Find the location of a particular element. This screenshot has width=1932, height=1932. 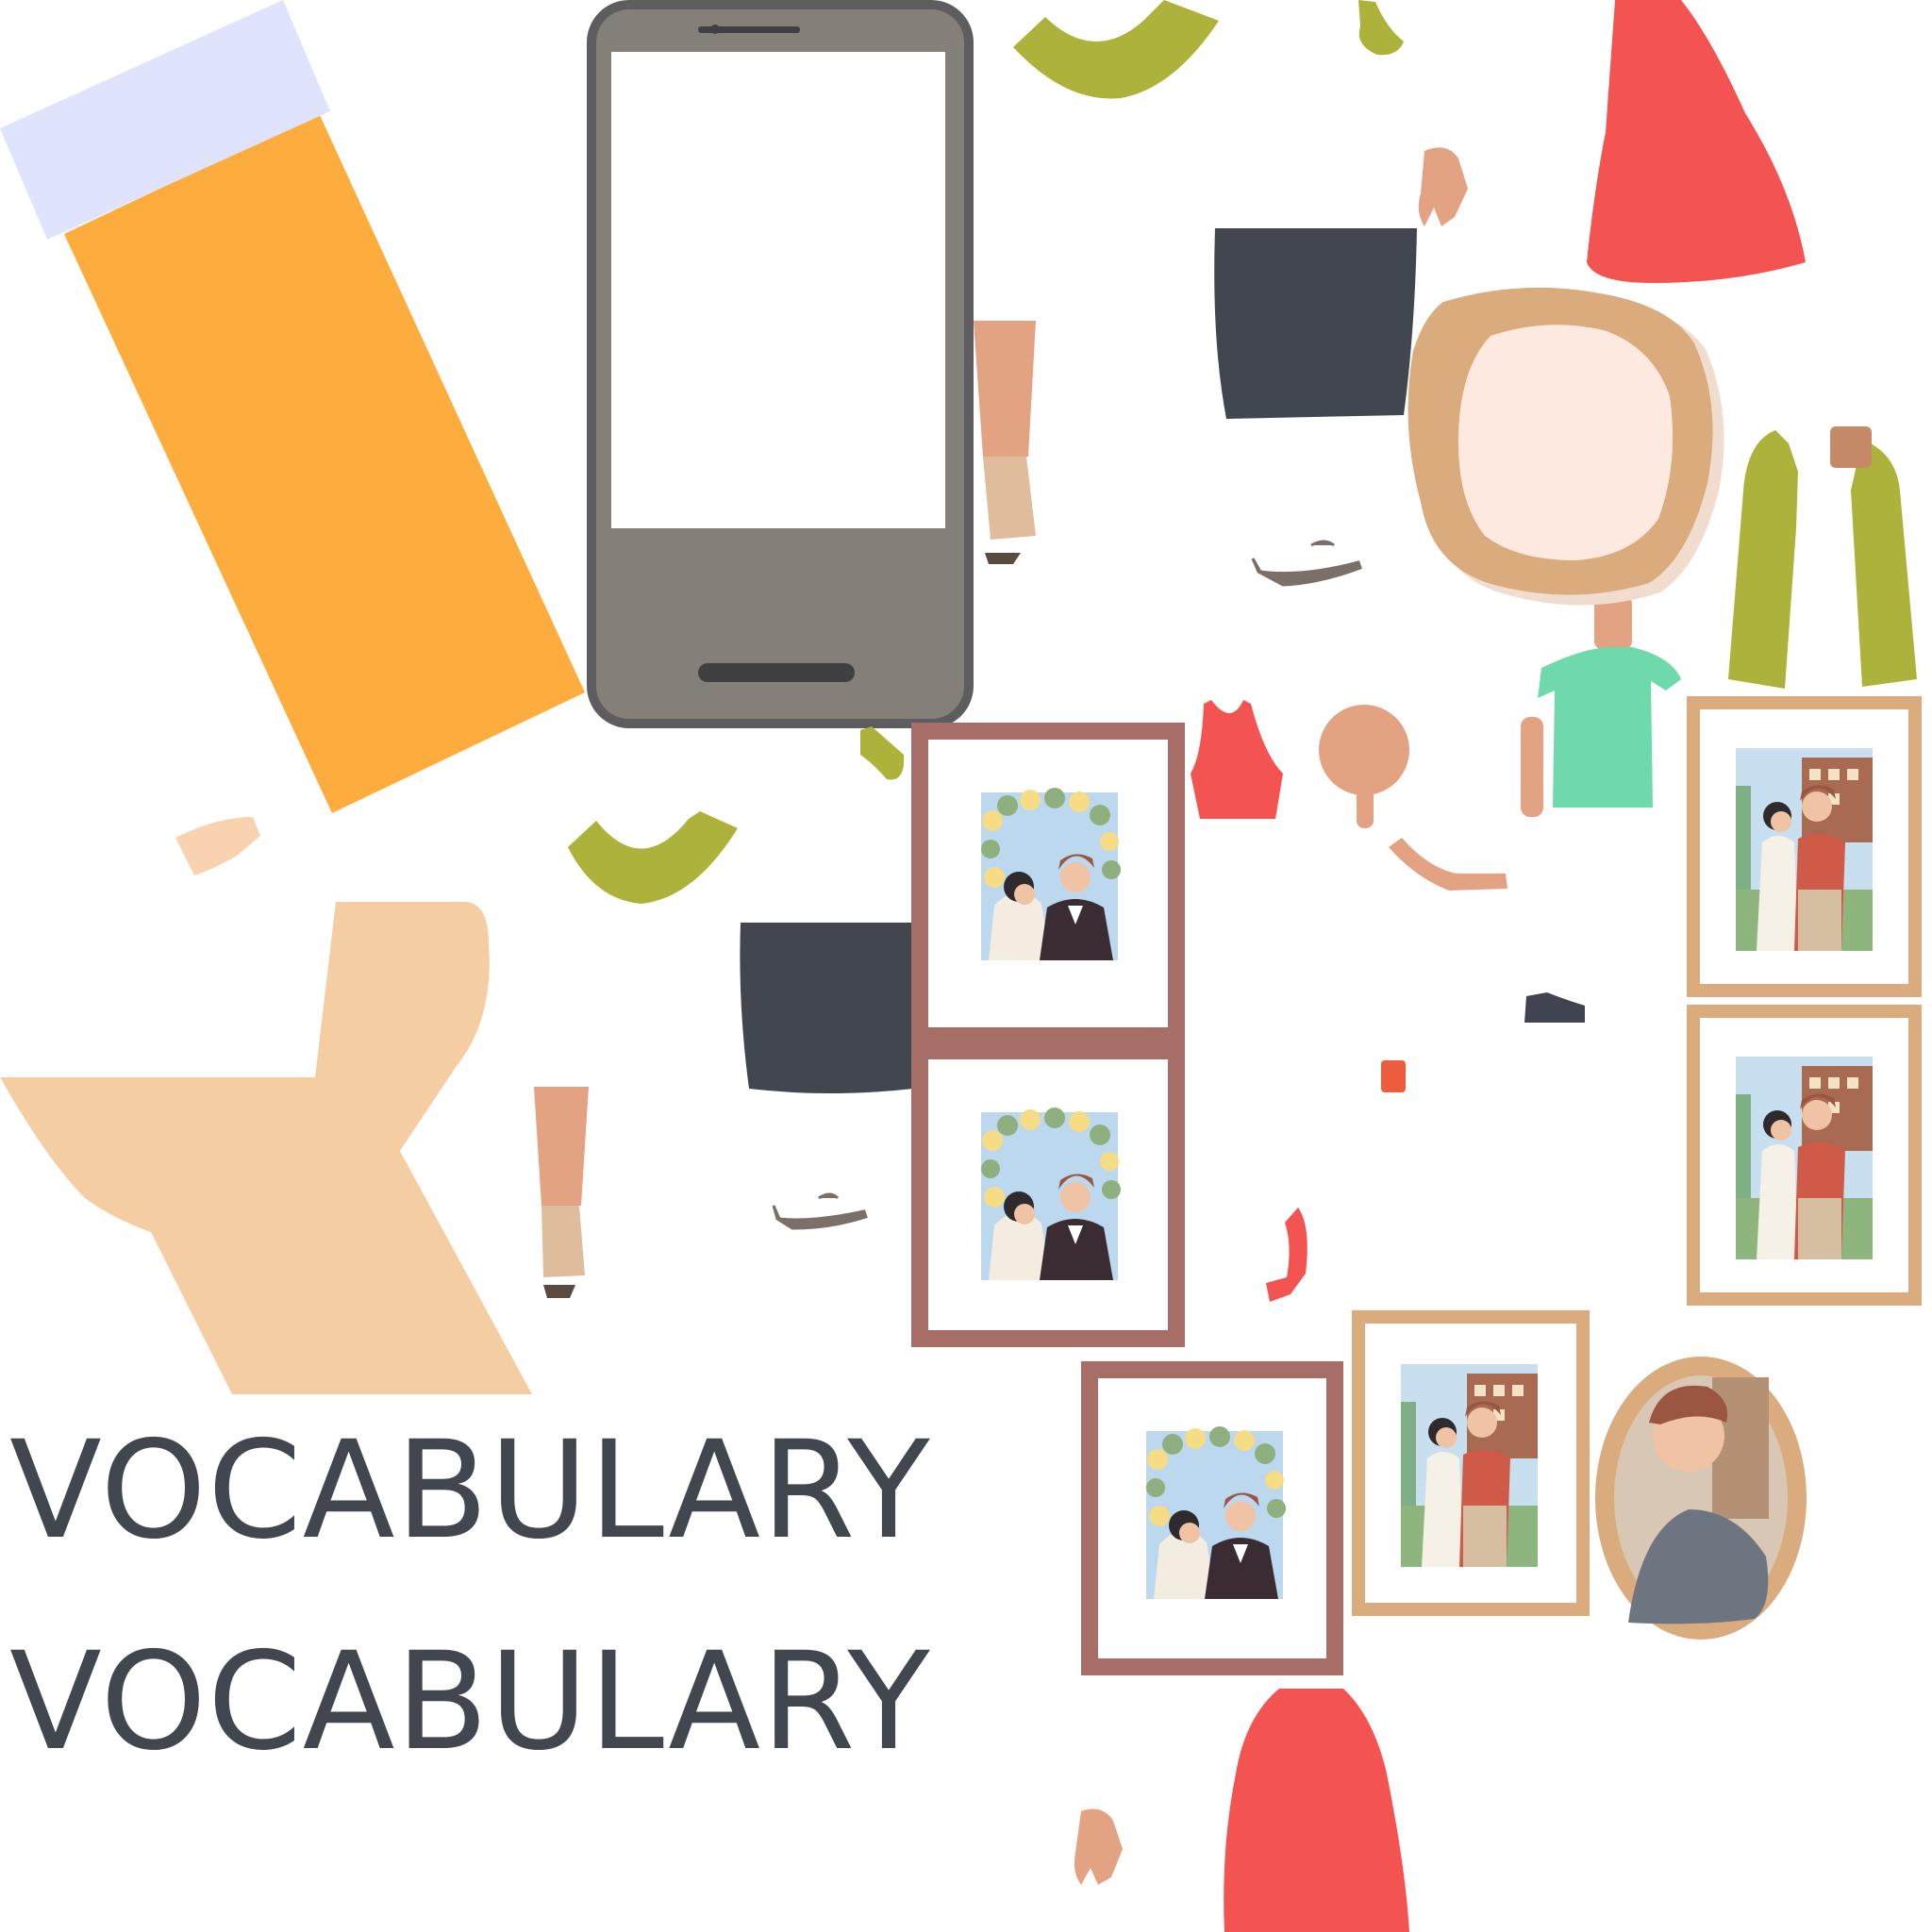

mirror-icon is located at coordinates (1566, 447).